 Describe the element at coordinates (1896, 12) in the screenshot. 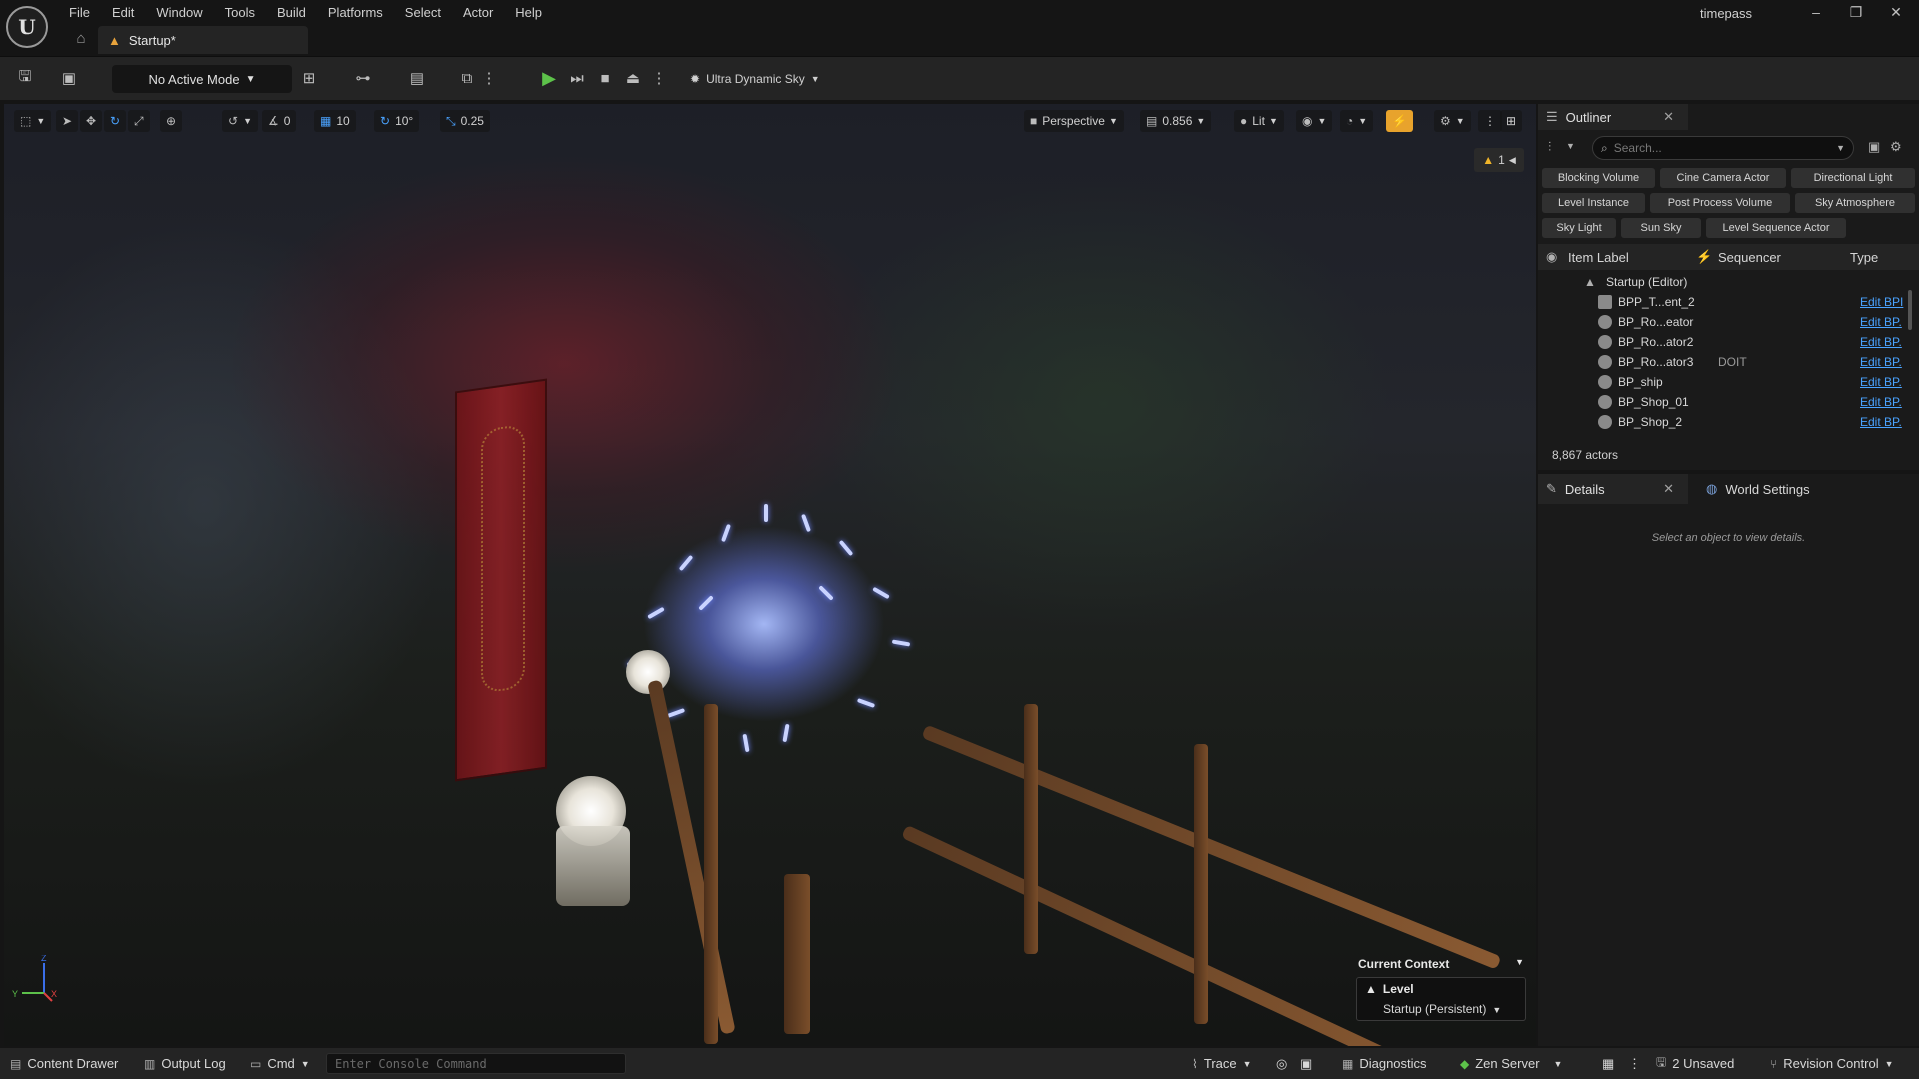

I see `close-window-icon: ✕` at that location.